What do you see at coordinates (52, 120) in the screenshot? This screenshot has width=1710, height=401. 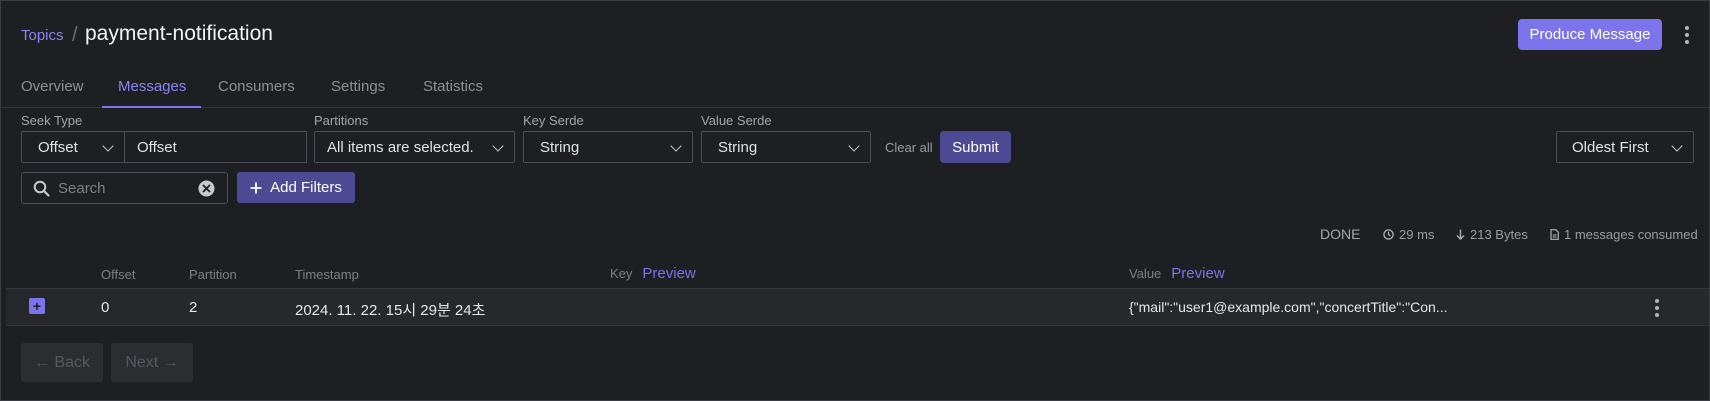 I see `seek-type-label: Seek Type` at bounding box center [52, 120].